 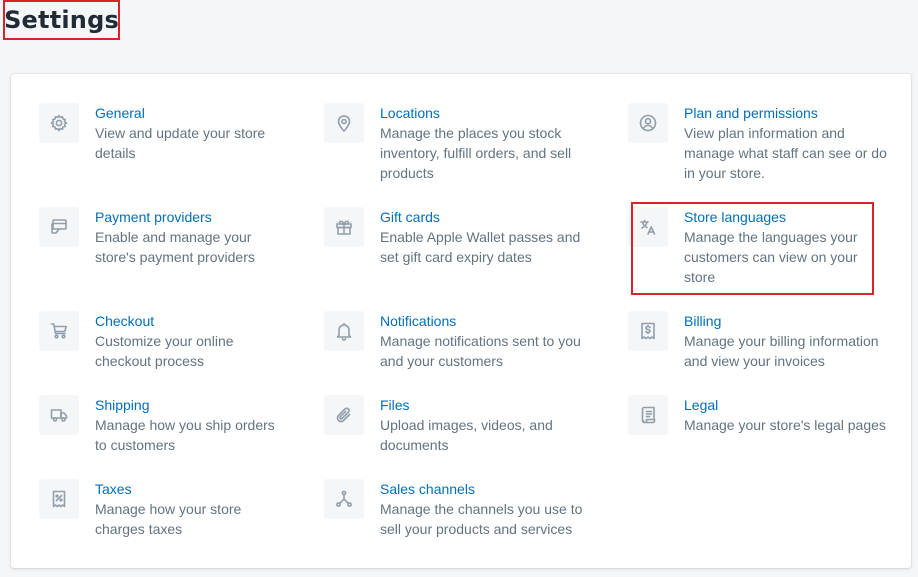 What do you see at coordinates (648, 227) in the screenshot?
I see `translate-icon` at bounding box center [648, 227].